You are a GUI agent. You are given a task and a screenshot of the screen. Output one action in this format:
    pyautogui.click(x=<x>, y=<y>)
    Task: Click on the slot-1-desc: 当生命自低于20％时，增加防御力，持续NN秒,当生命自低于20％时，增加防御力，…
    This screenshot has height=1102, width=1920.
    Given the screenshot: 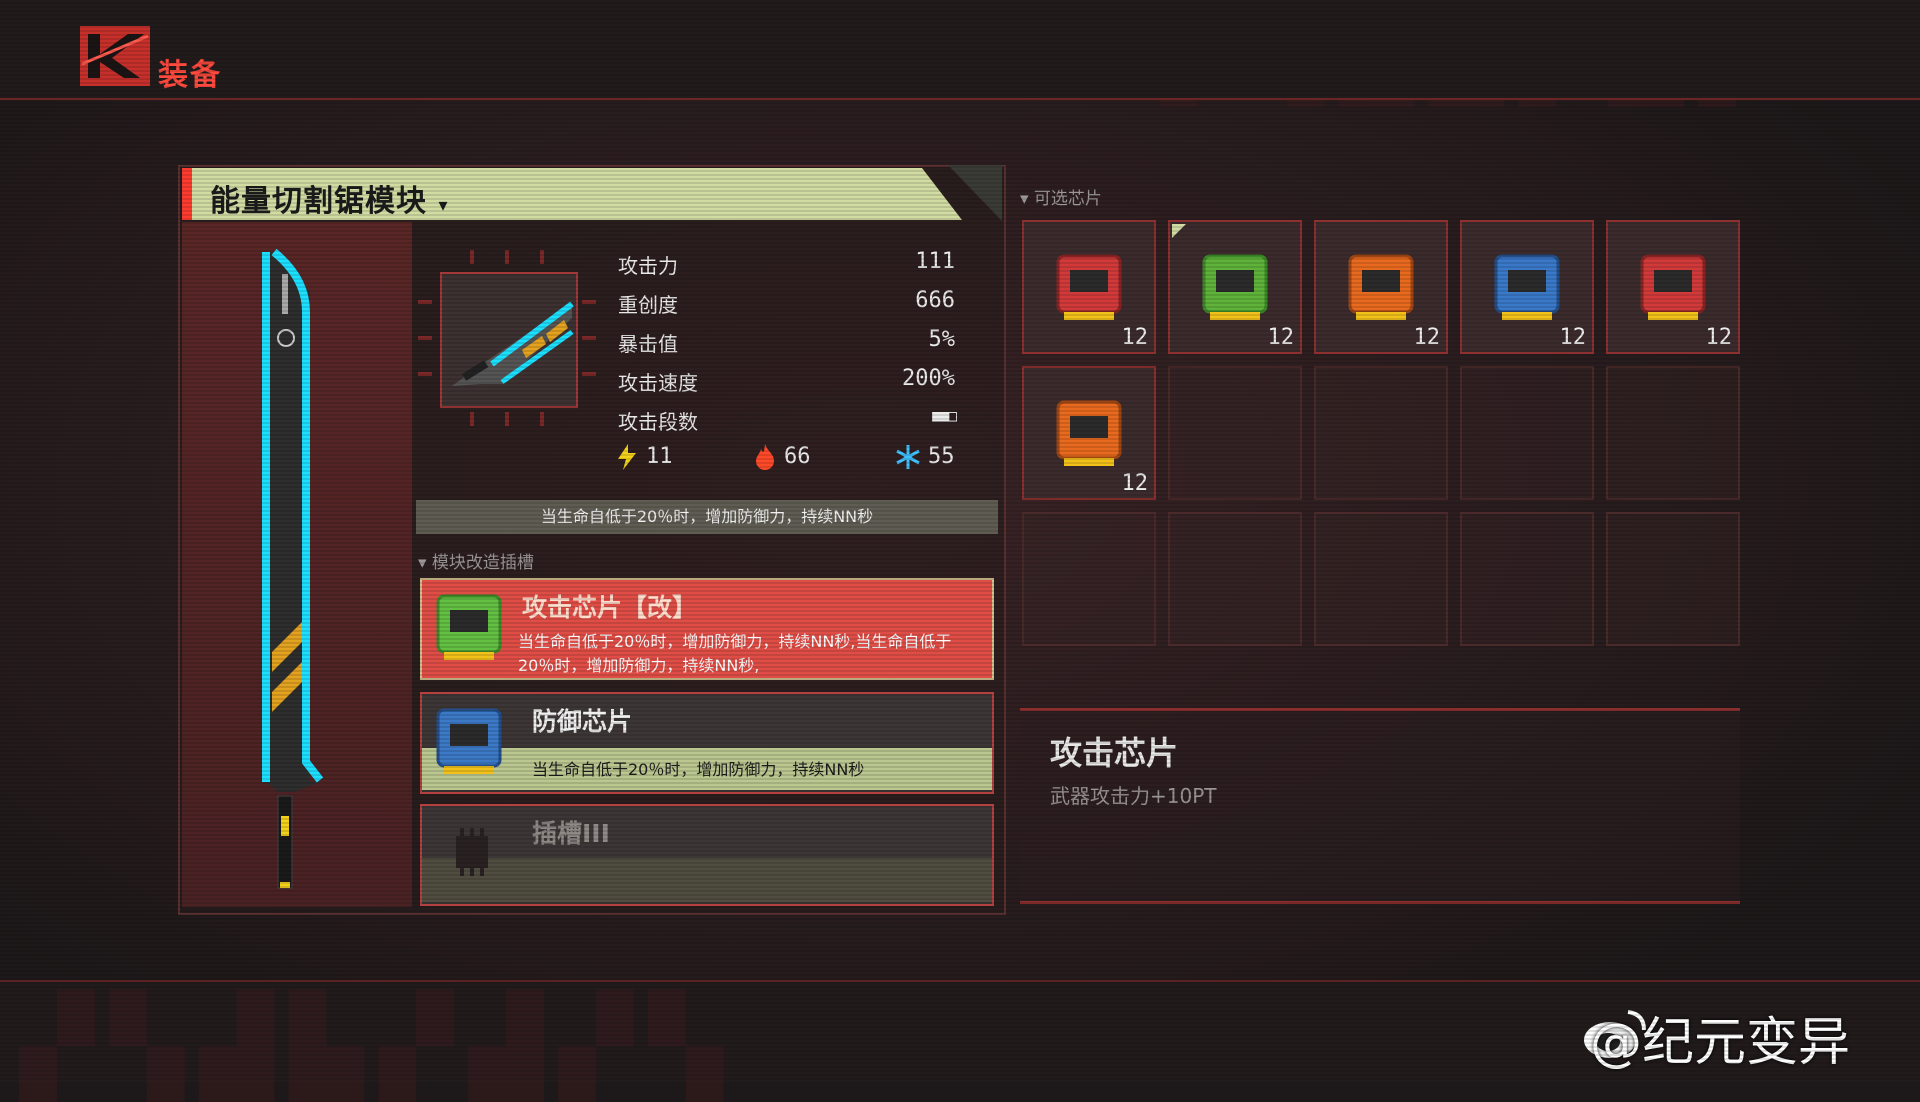 What is the action you would take?
    pyautogui.click(x=735, y=653)
    